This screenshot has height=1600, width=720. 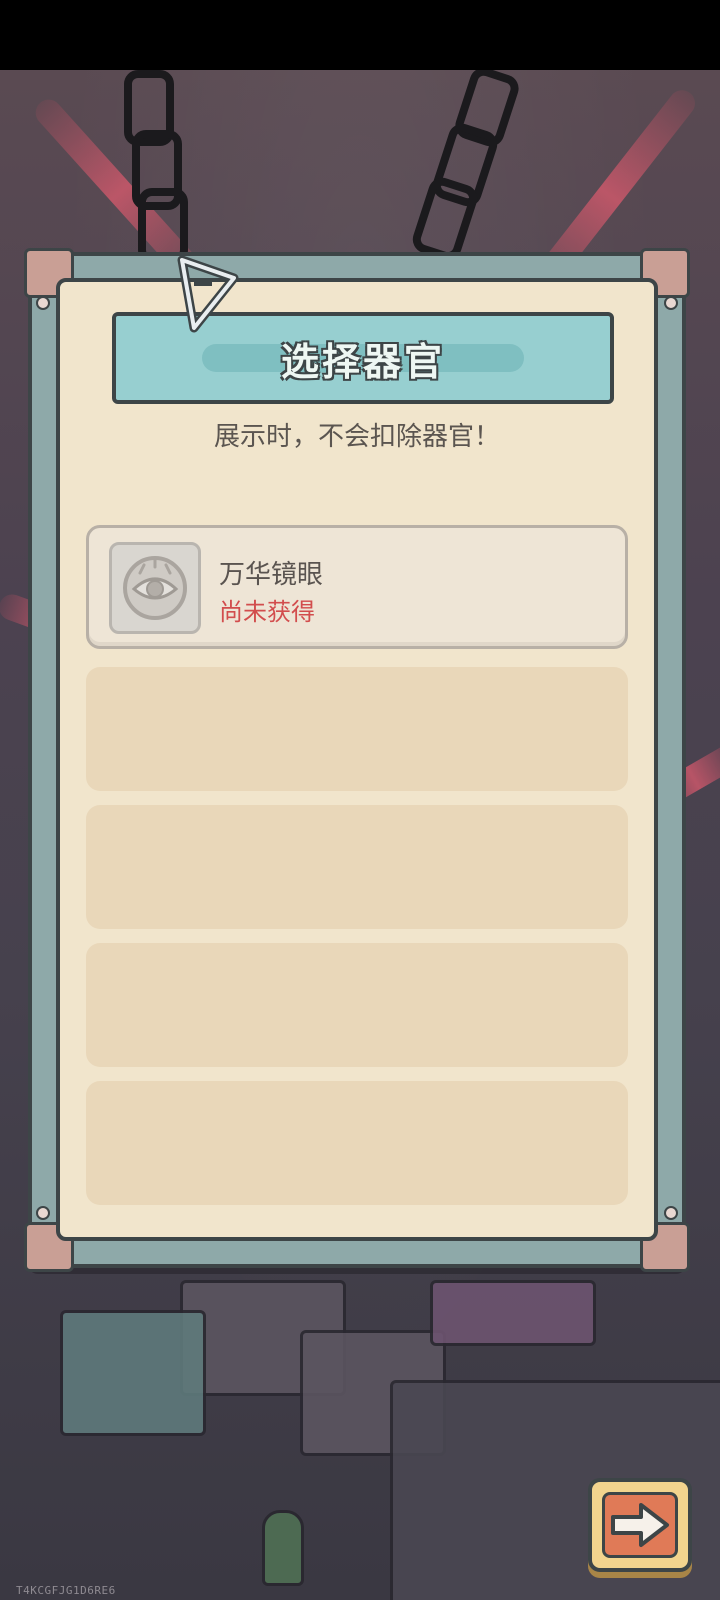 I want to click on next-button, so click(x=640, y=1525).